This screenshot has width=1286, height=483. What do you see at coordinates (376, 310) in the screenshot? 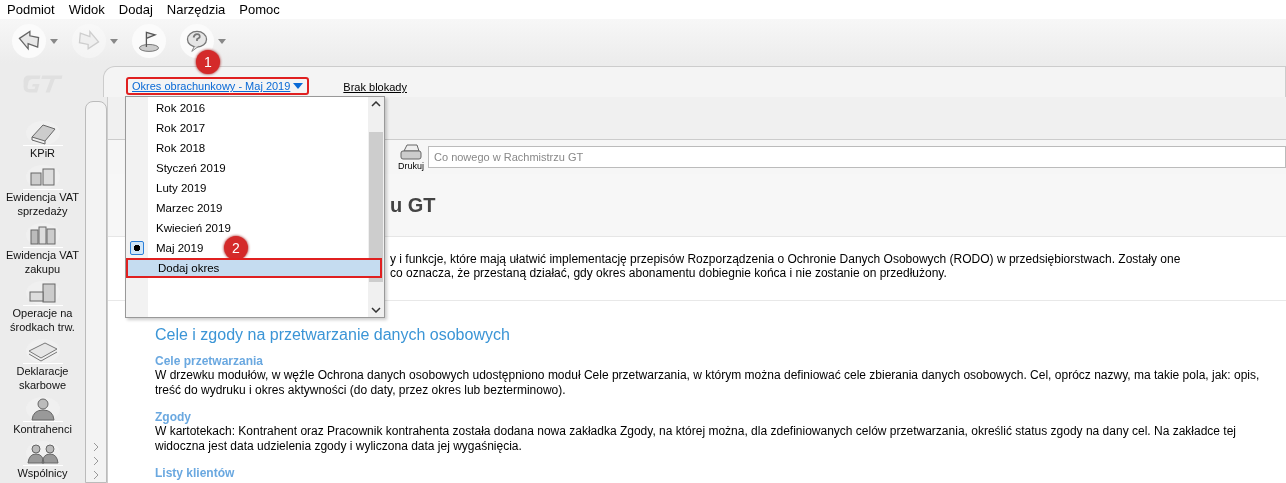
I see `scroll-down-icon` at bounding box center [376, 310].